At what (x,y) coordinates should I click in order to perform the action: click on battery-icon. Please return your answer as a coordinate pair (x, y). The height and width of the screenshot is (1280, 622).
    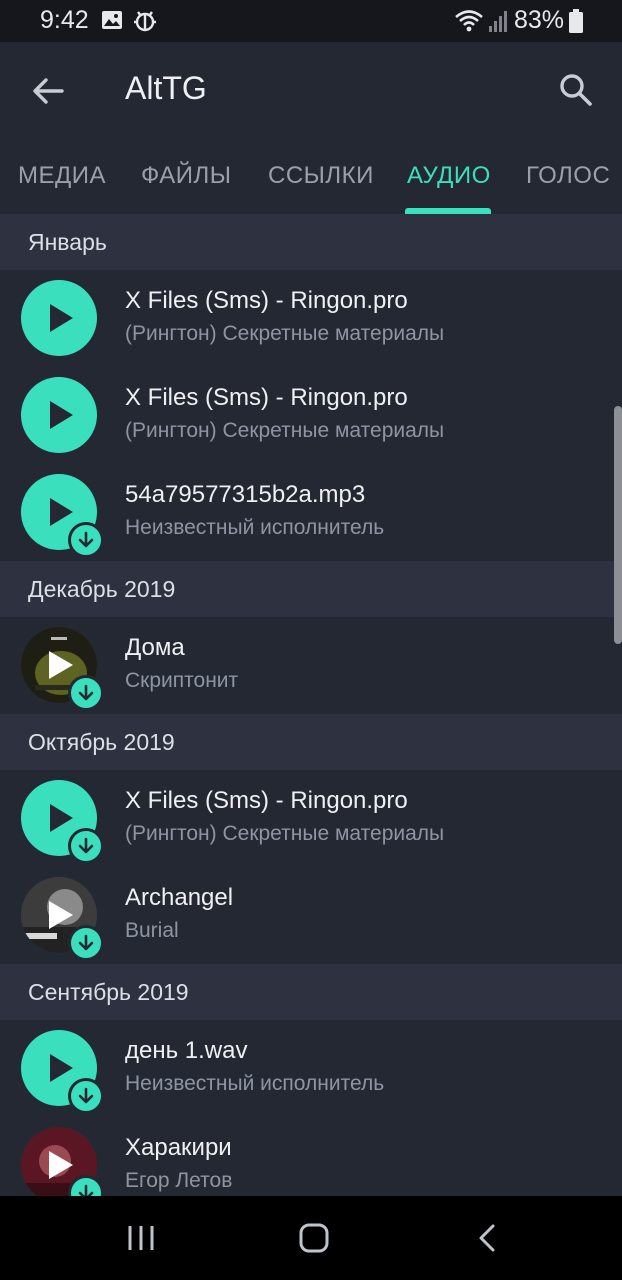
    Looking at the image, I should click on (576, 23).